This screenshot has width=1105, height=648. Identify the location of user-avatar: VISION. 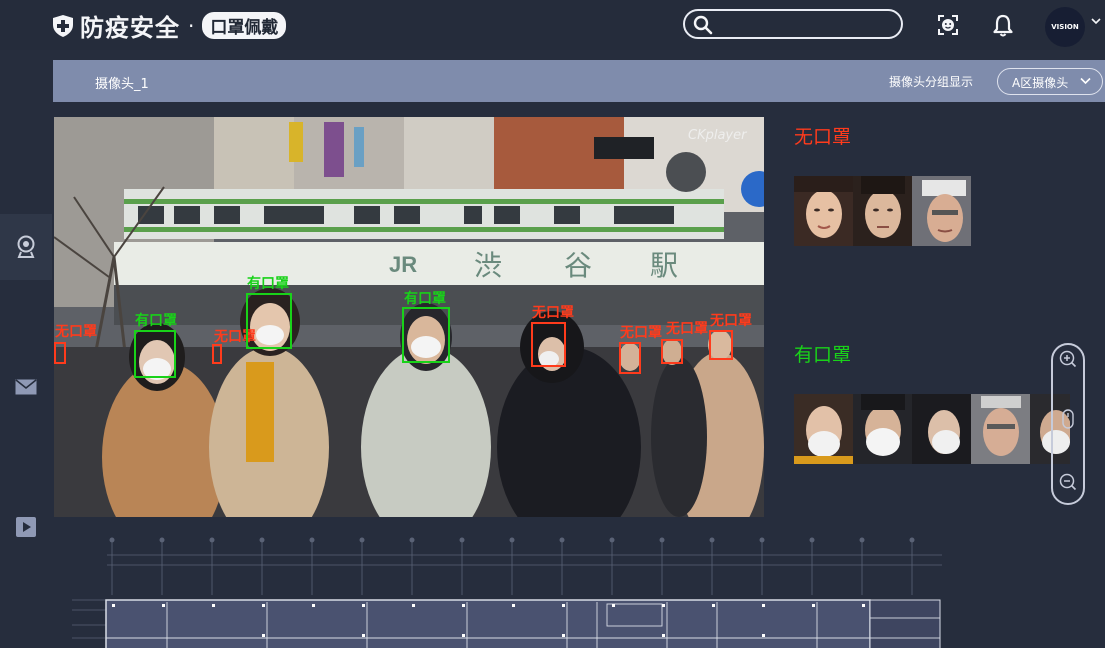
(1065, 27).